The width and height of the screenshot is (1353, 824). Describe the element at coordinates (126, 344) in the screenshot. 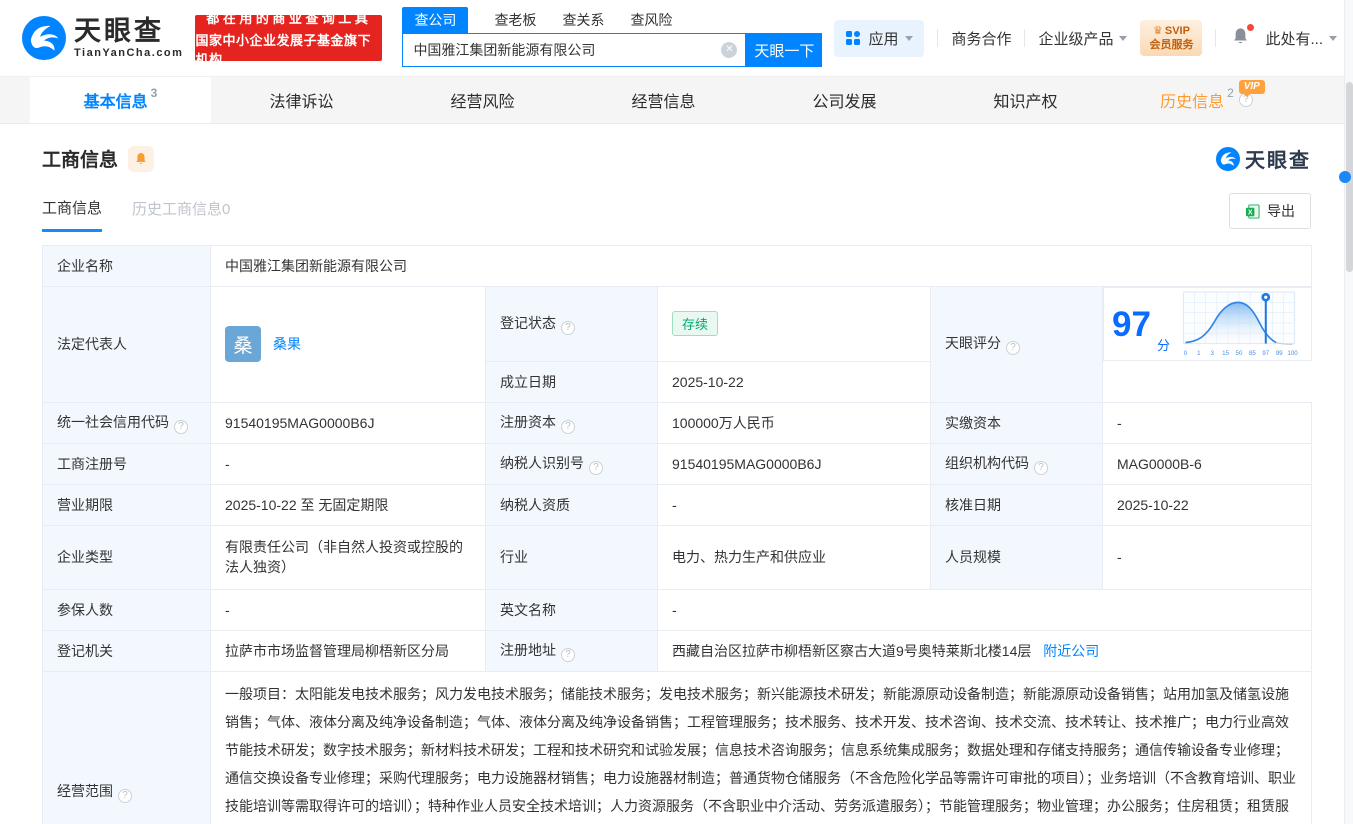

I see `legal-rep-label: 法定代表人` at that location.